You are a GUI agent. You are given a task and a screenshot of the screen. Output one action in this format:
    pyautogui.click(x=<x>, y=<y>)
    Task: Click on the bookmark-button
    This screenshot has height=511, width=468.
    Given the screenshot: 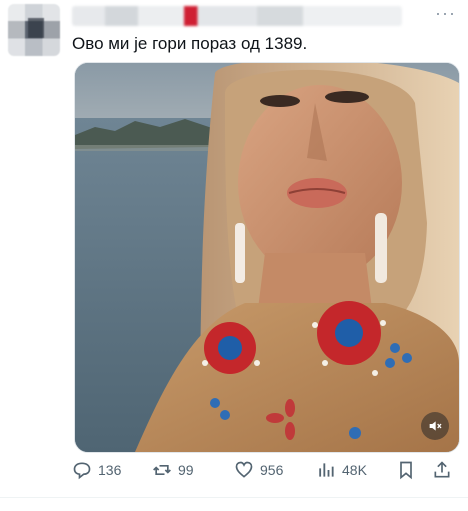 What is the action you would take?
    pyautogui.click(x=406, y=470)
    